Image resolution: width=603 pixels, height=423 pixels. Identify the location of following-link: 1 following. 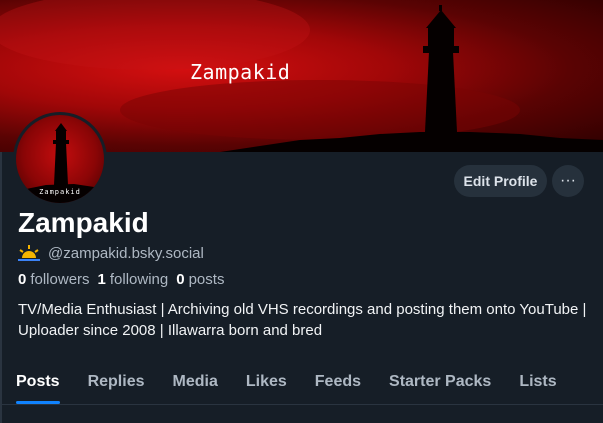
(133, 279).